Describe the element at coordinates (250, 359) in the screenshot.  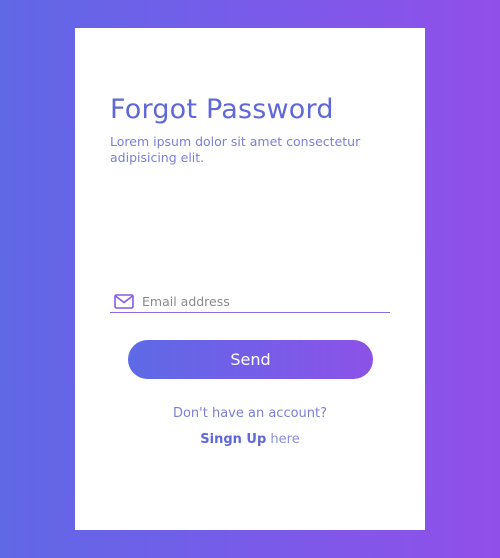
I see `send-button: Send` at that location.